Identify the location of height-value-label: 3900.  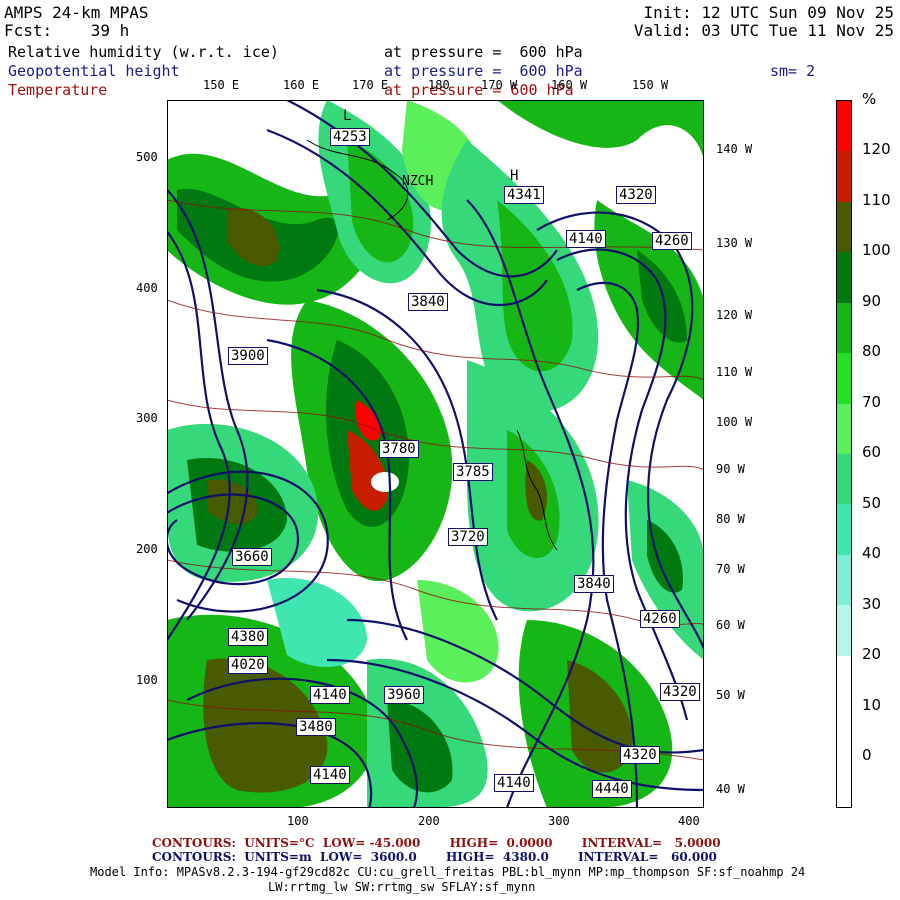
(248, 356).